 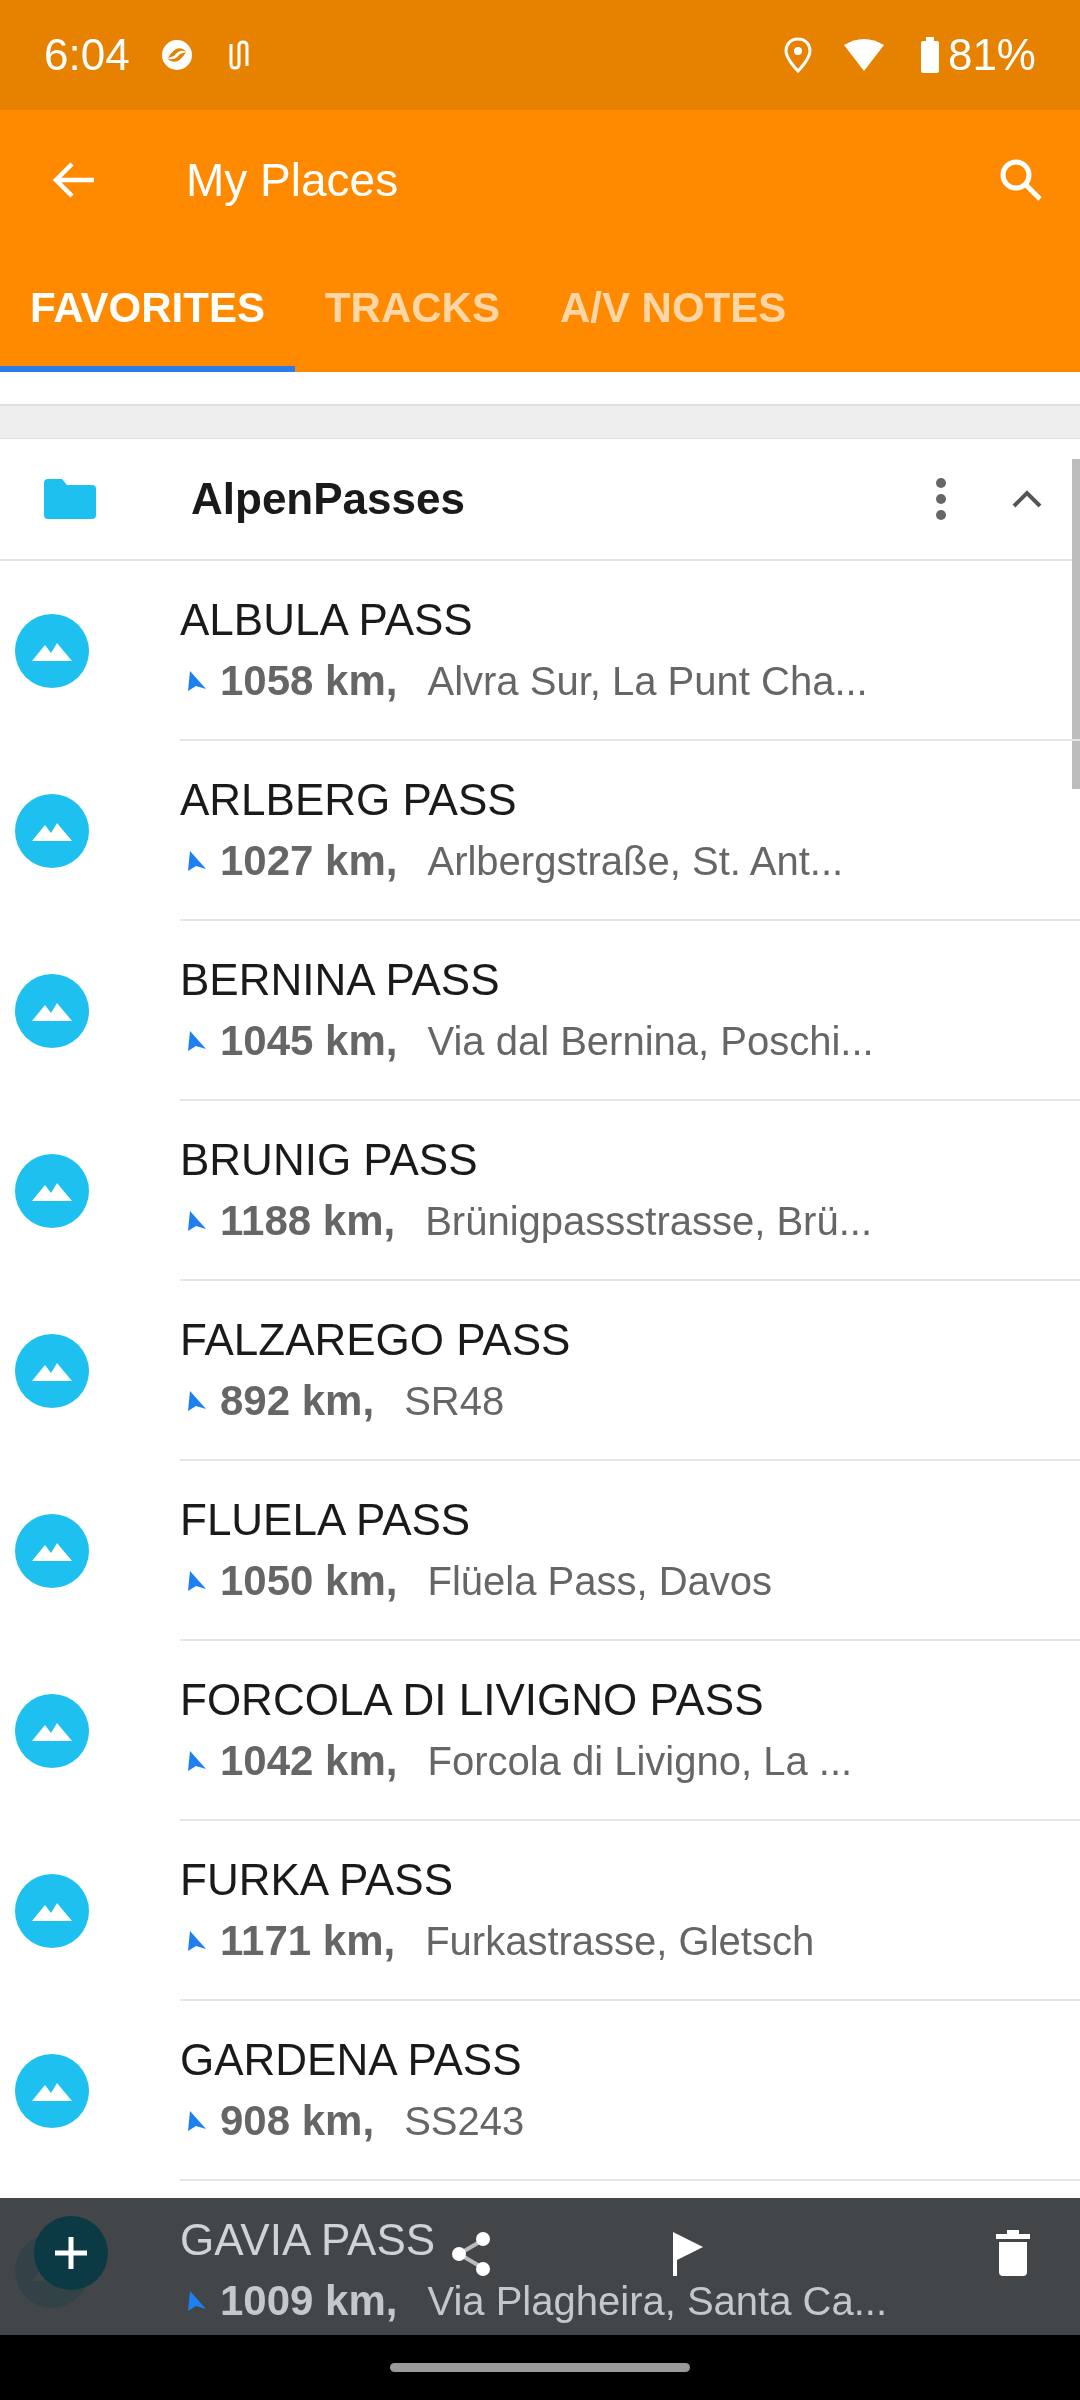 I want to click on place-name: GARDENA PASS, so click(x=351, y=2060).